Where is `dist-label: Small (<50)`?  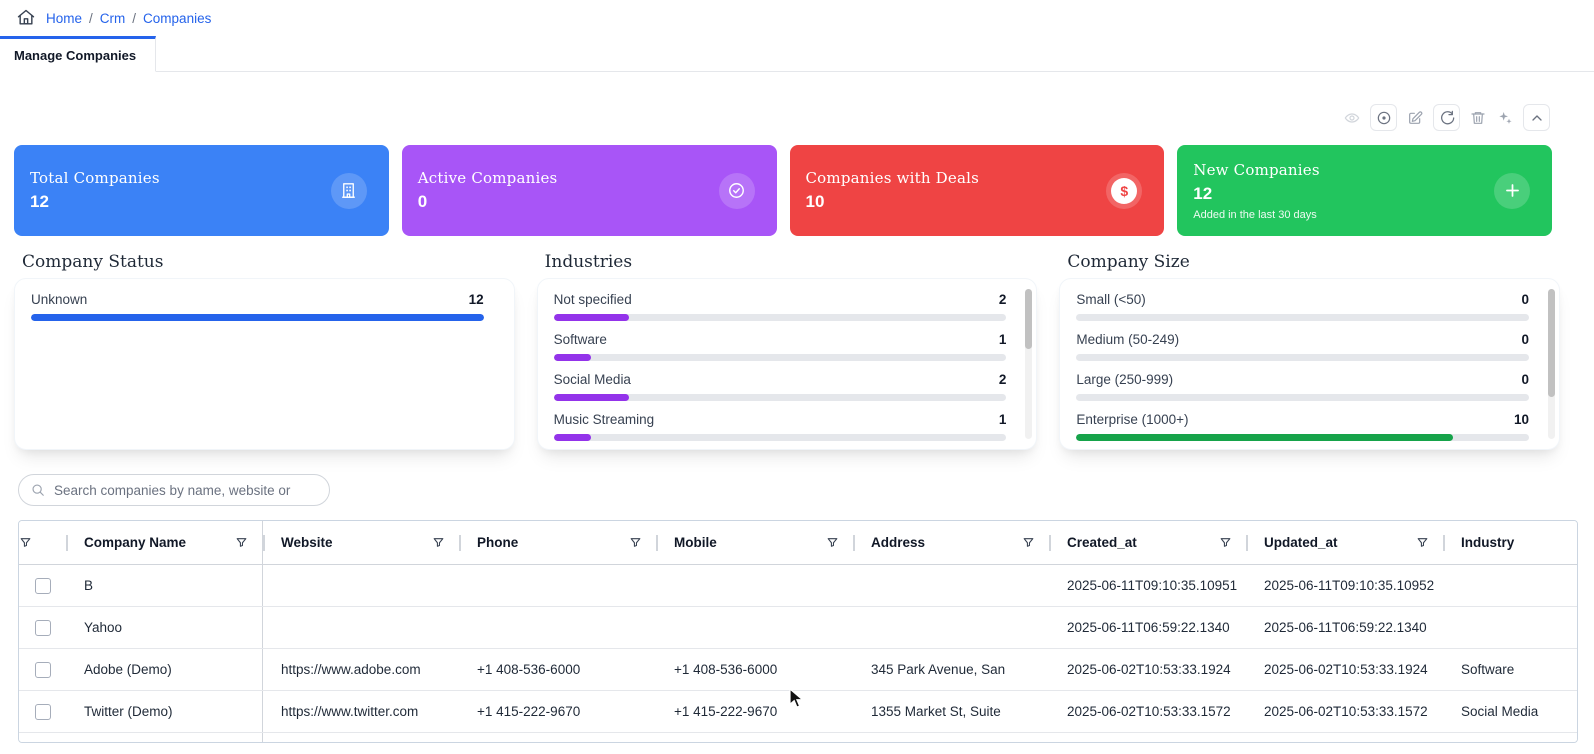
dist-label: Small (<50) is located at coordinates (1111, 299).